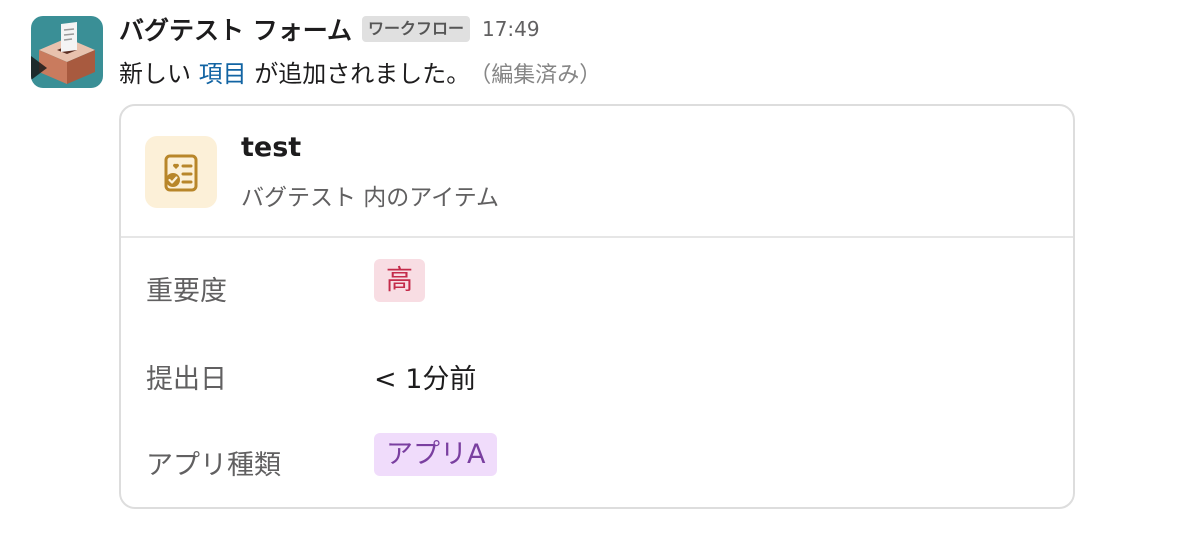  I want to click on message-text-after: が追加されました。, so click(362, 74).